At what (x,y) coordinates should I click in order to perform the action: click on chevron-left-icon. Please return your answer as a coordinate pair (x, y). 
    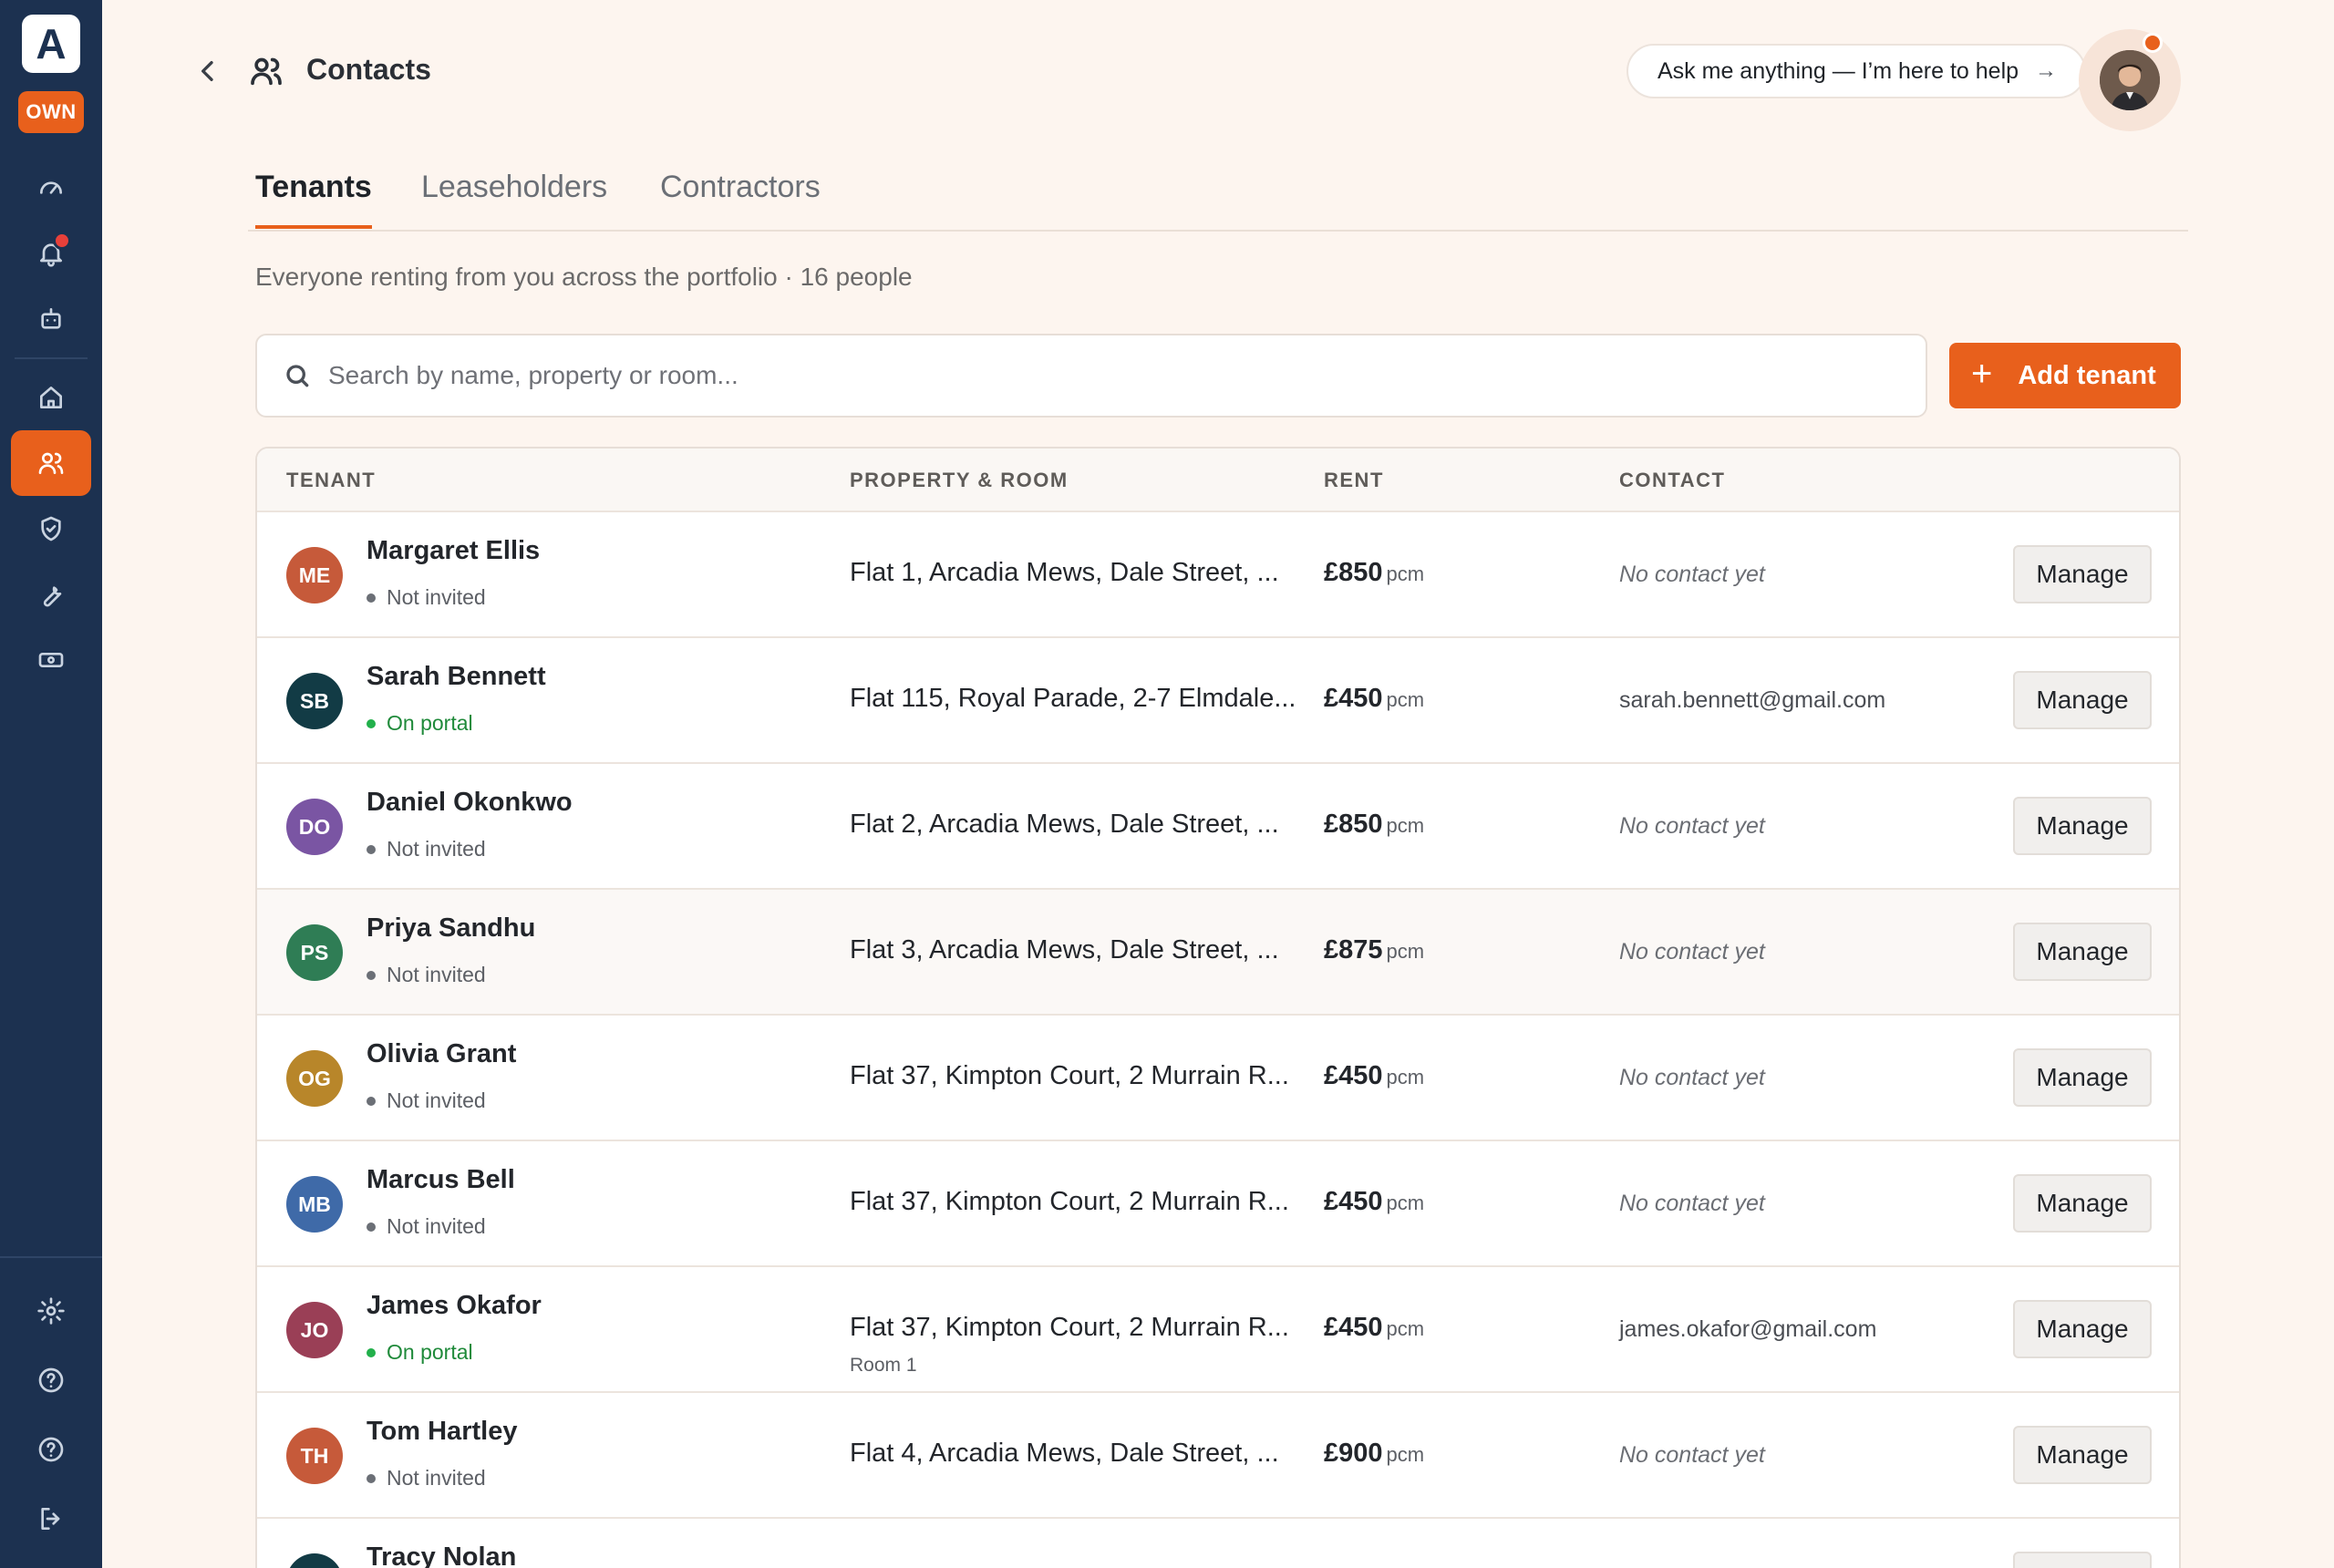
    Looking at the image, I should click on (207, 71).